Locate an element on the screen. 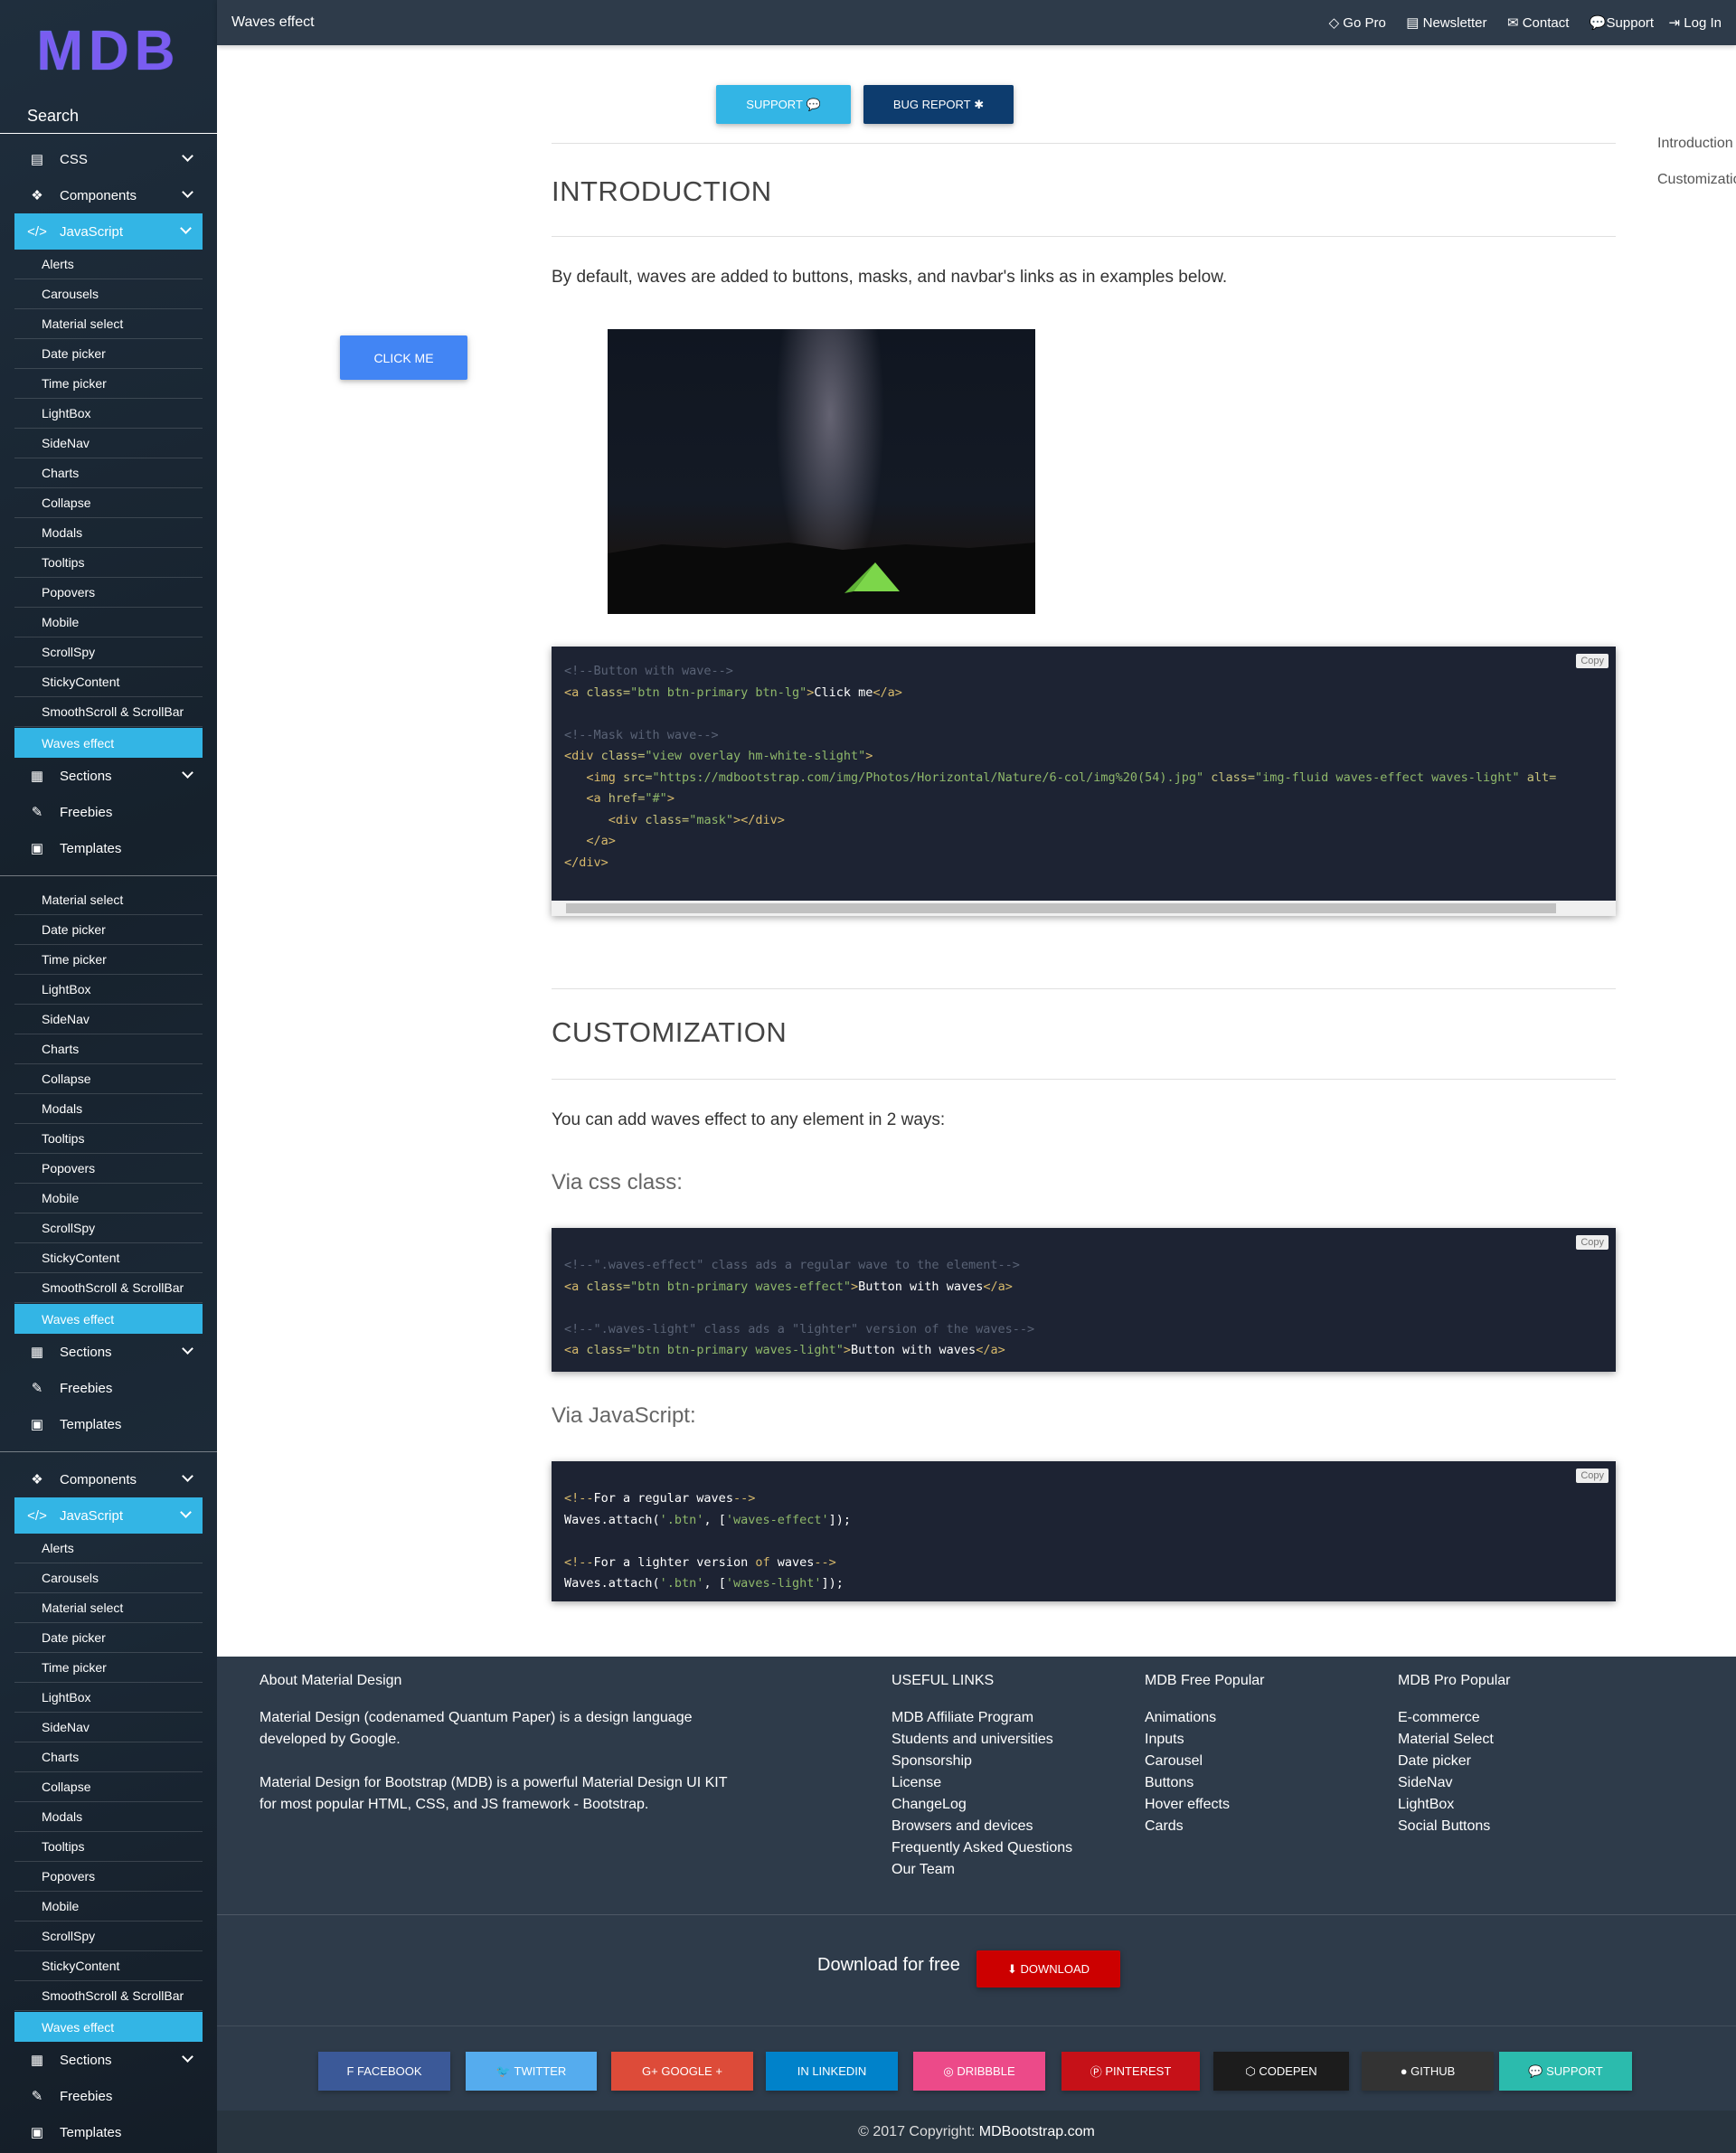 This screenshot has height=2153, width=1736. footer-link: ChangeLog is located at coordinates (982, 1805).